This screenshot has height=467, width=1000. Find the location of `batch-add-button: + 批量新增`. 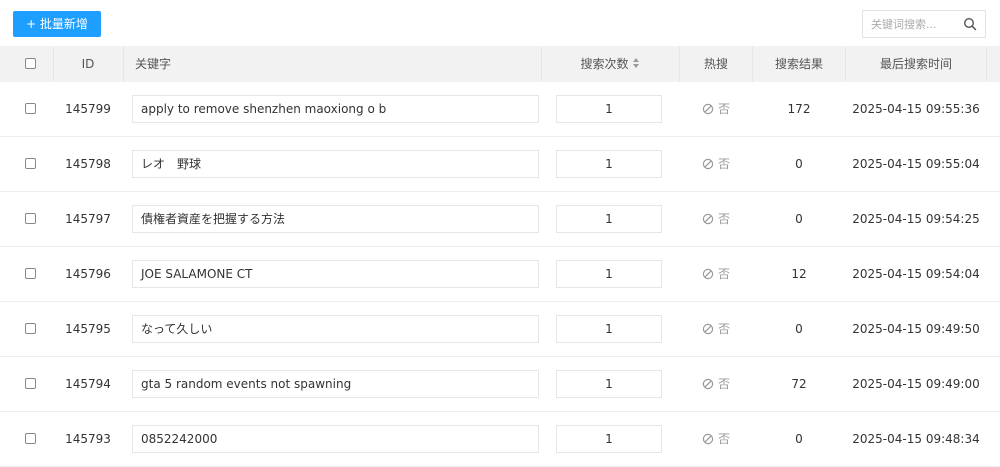

batch-add-button: + 批量新增 is located at coordinates (57, 24).